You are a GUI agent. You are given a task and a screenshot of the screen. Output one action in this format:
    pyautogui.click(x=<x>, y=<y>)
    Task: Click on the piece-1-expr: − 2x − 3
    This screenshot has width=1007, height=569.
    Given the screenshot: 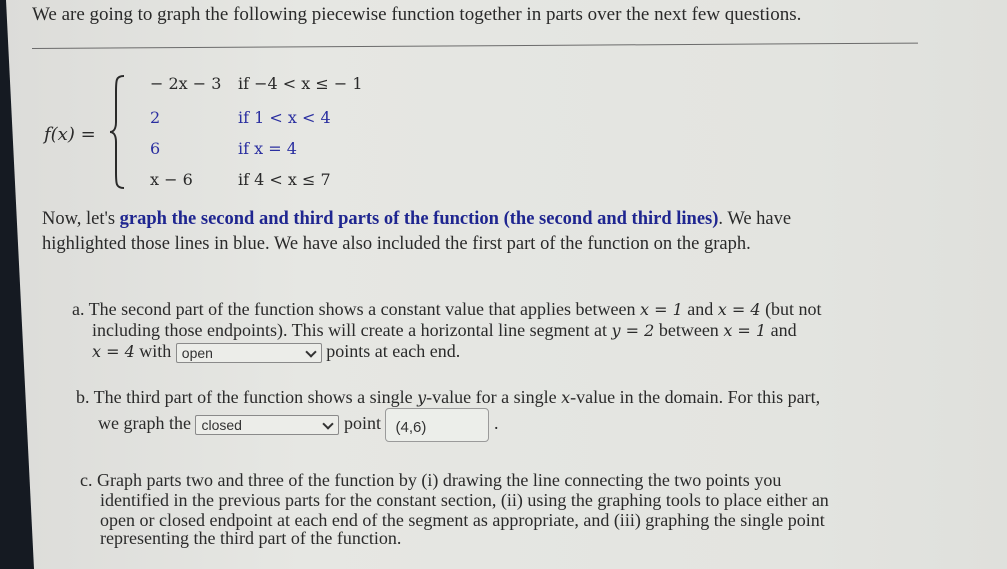 What is the action you would take?
    pyautogui.click(x=186, y=83)
    